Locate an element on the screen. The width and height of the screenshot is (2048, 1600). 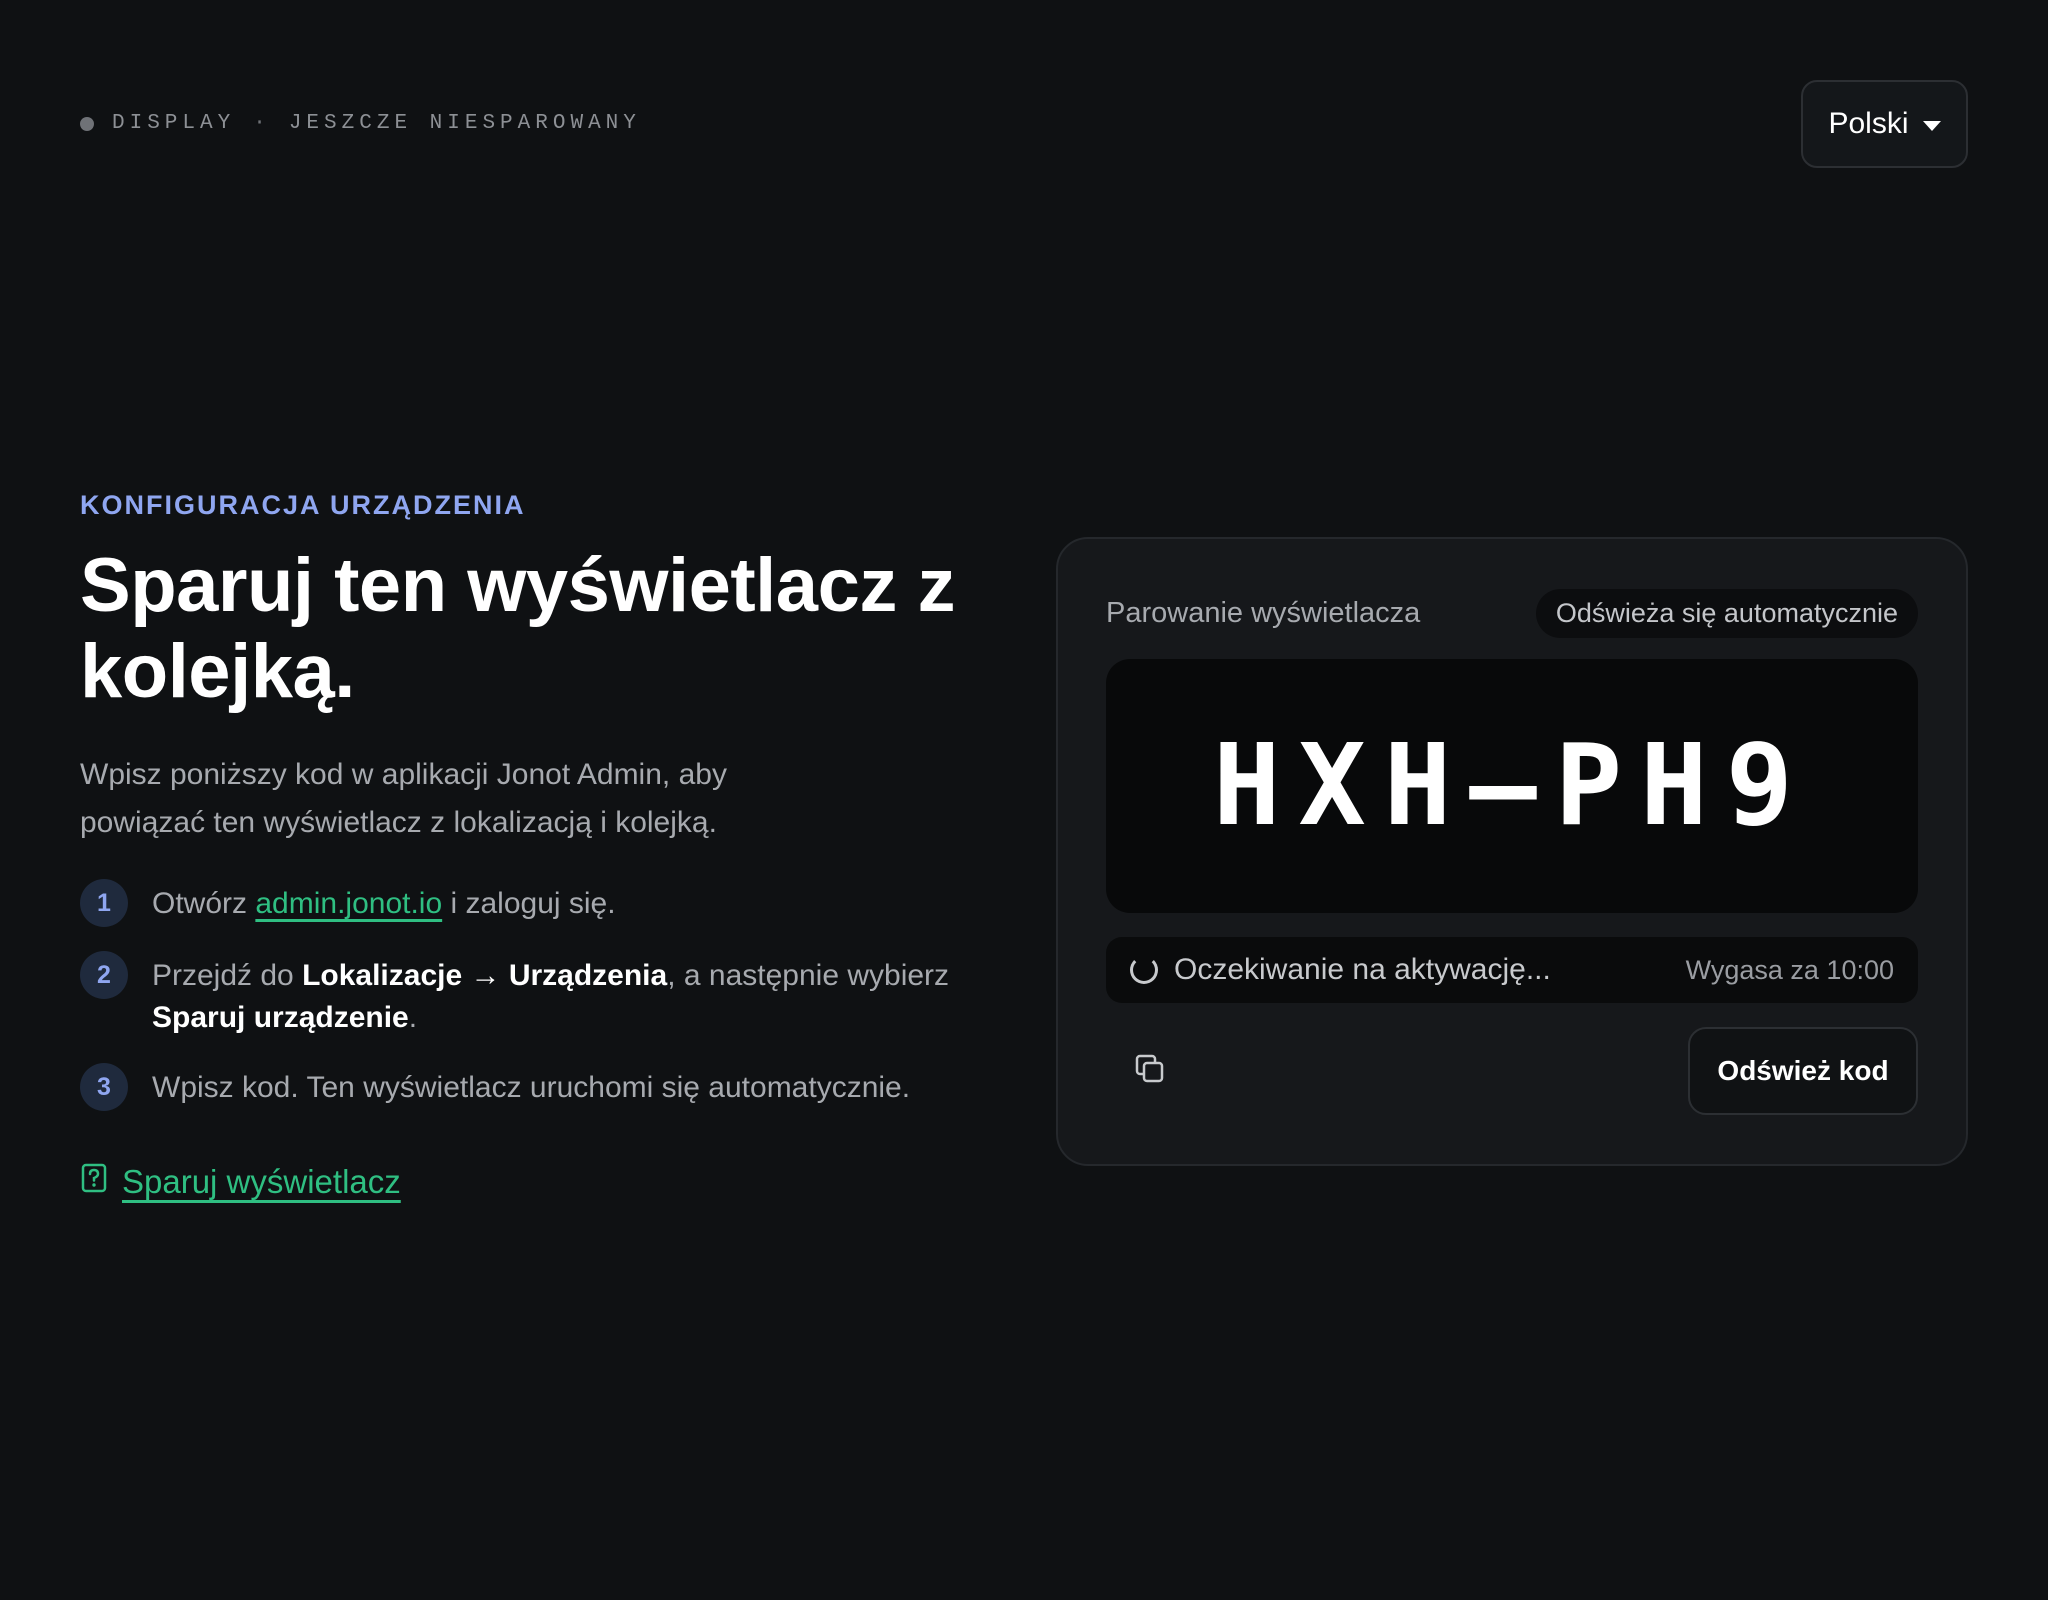
pairing-code-box: HXH–PH9 is located at coordinates (1512, 786).